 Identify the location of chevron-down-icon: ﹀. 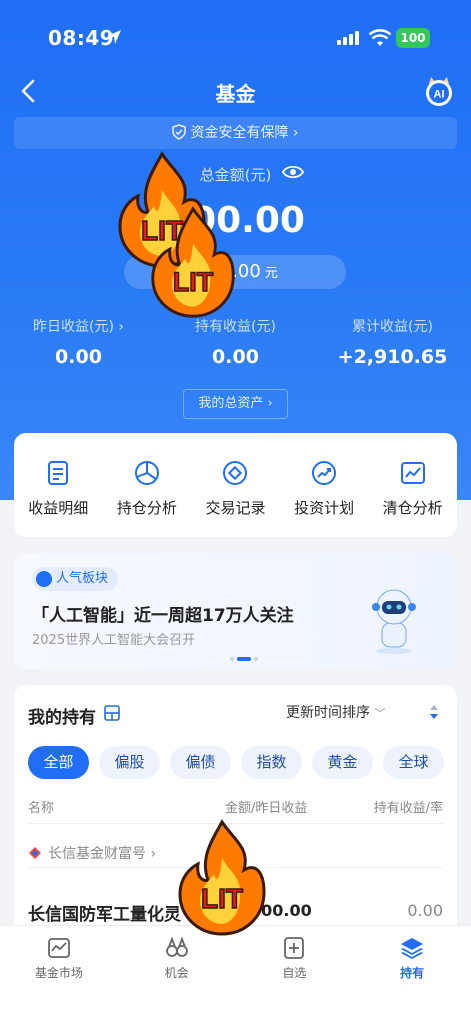
(380, 713).